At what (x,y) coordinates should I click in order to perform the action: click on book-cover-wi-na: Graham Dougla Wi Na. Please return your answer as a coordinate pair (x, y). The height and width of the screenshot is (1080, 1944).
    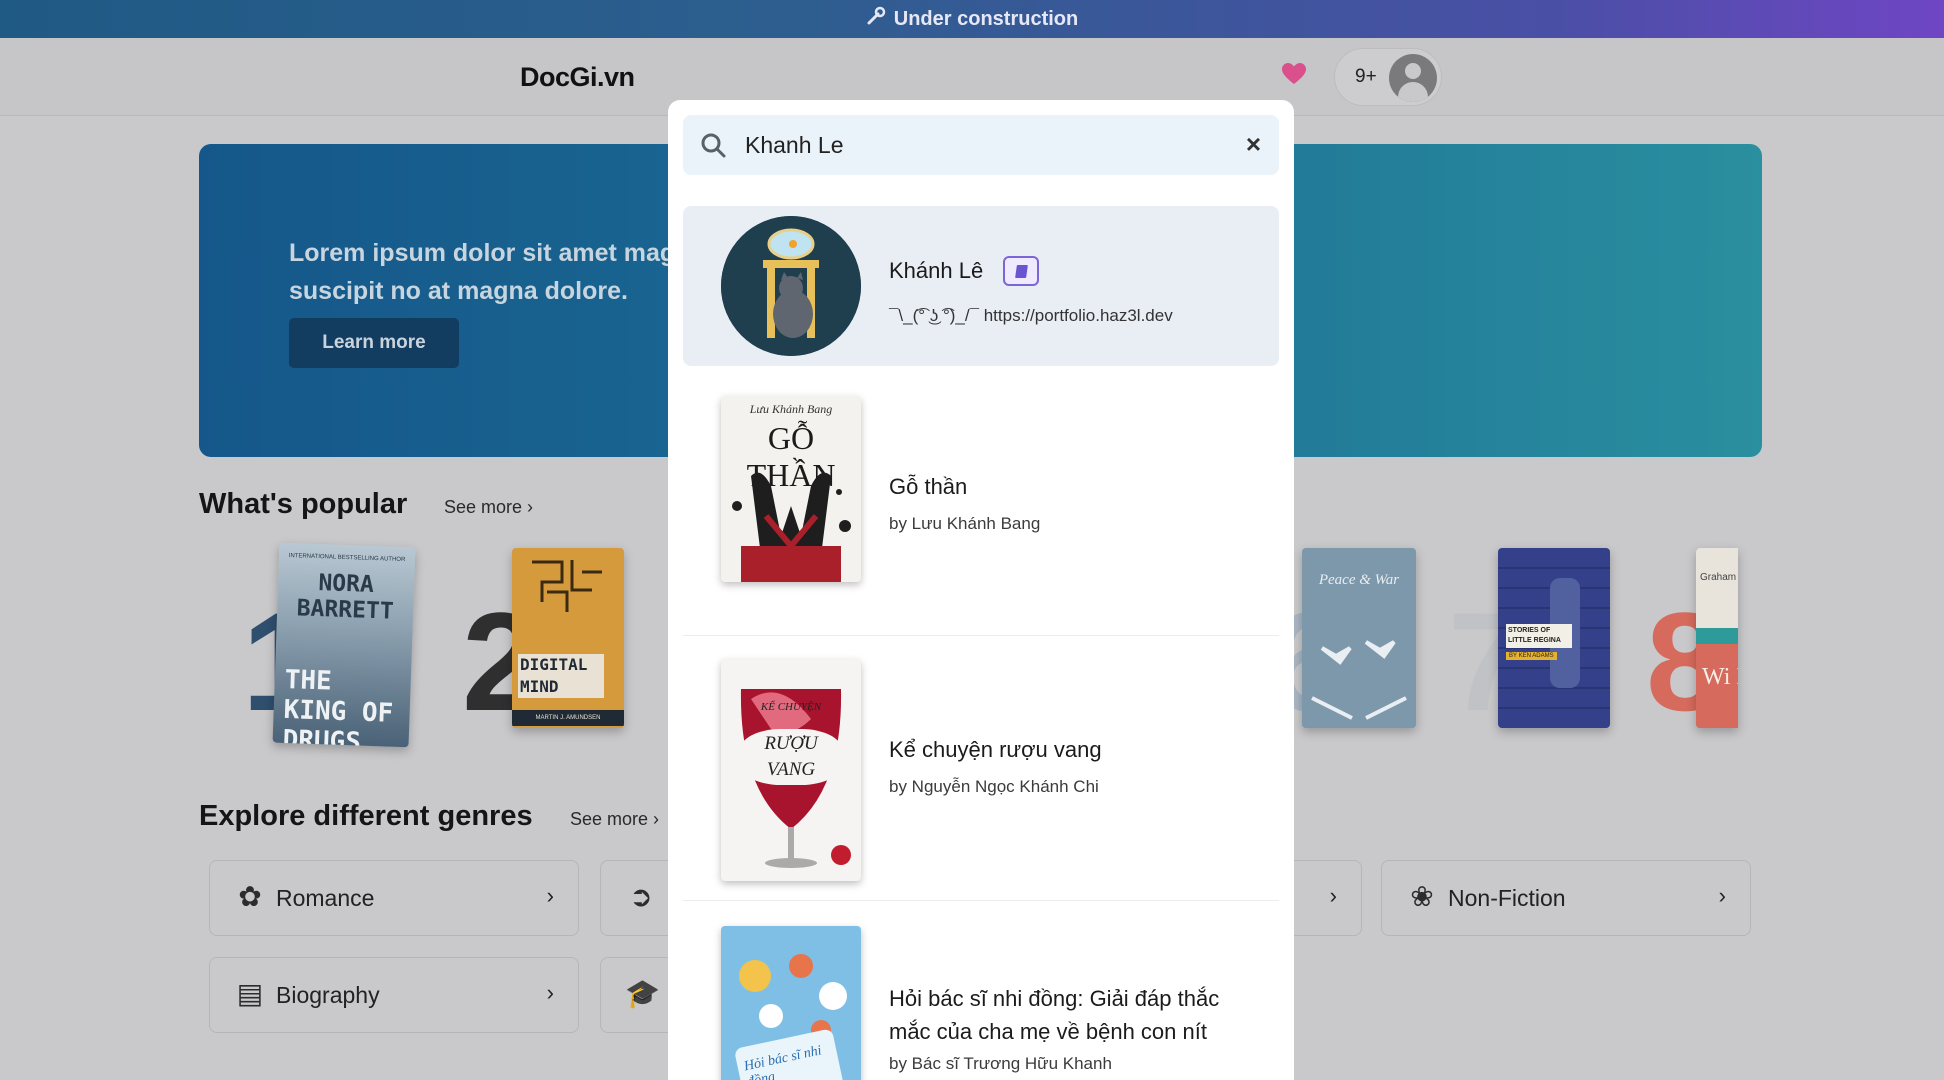
    Looking at the image, I should click on (1717, 638).